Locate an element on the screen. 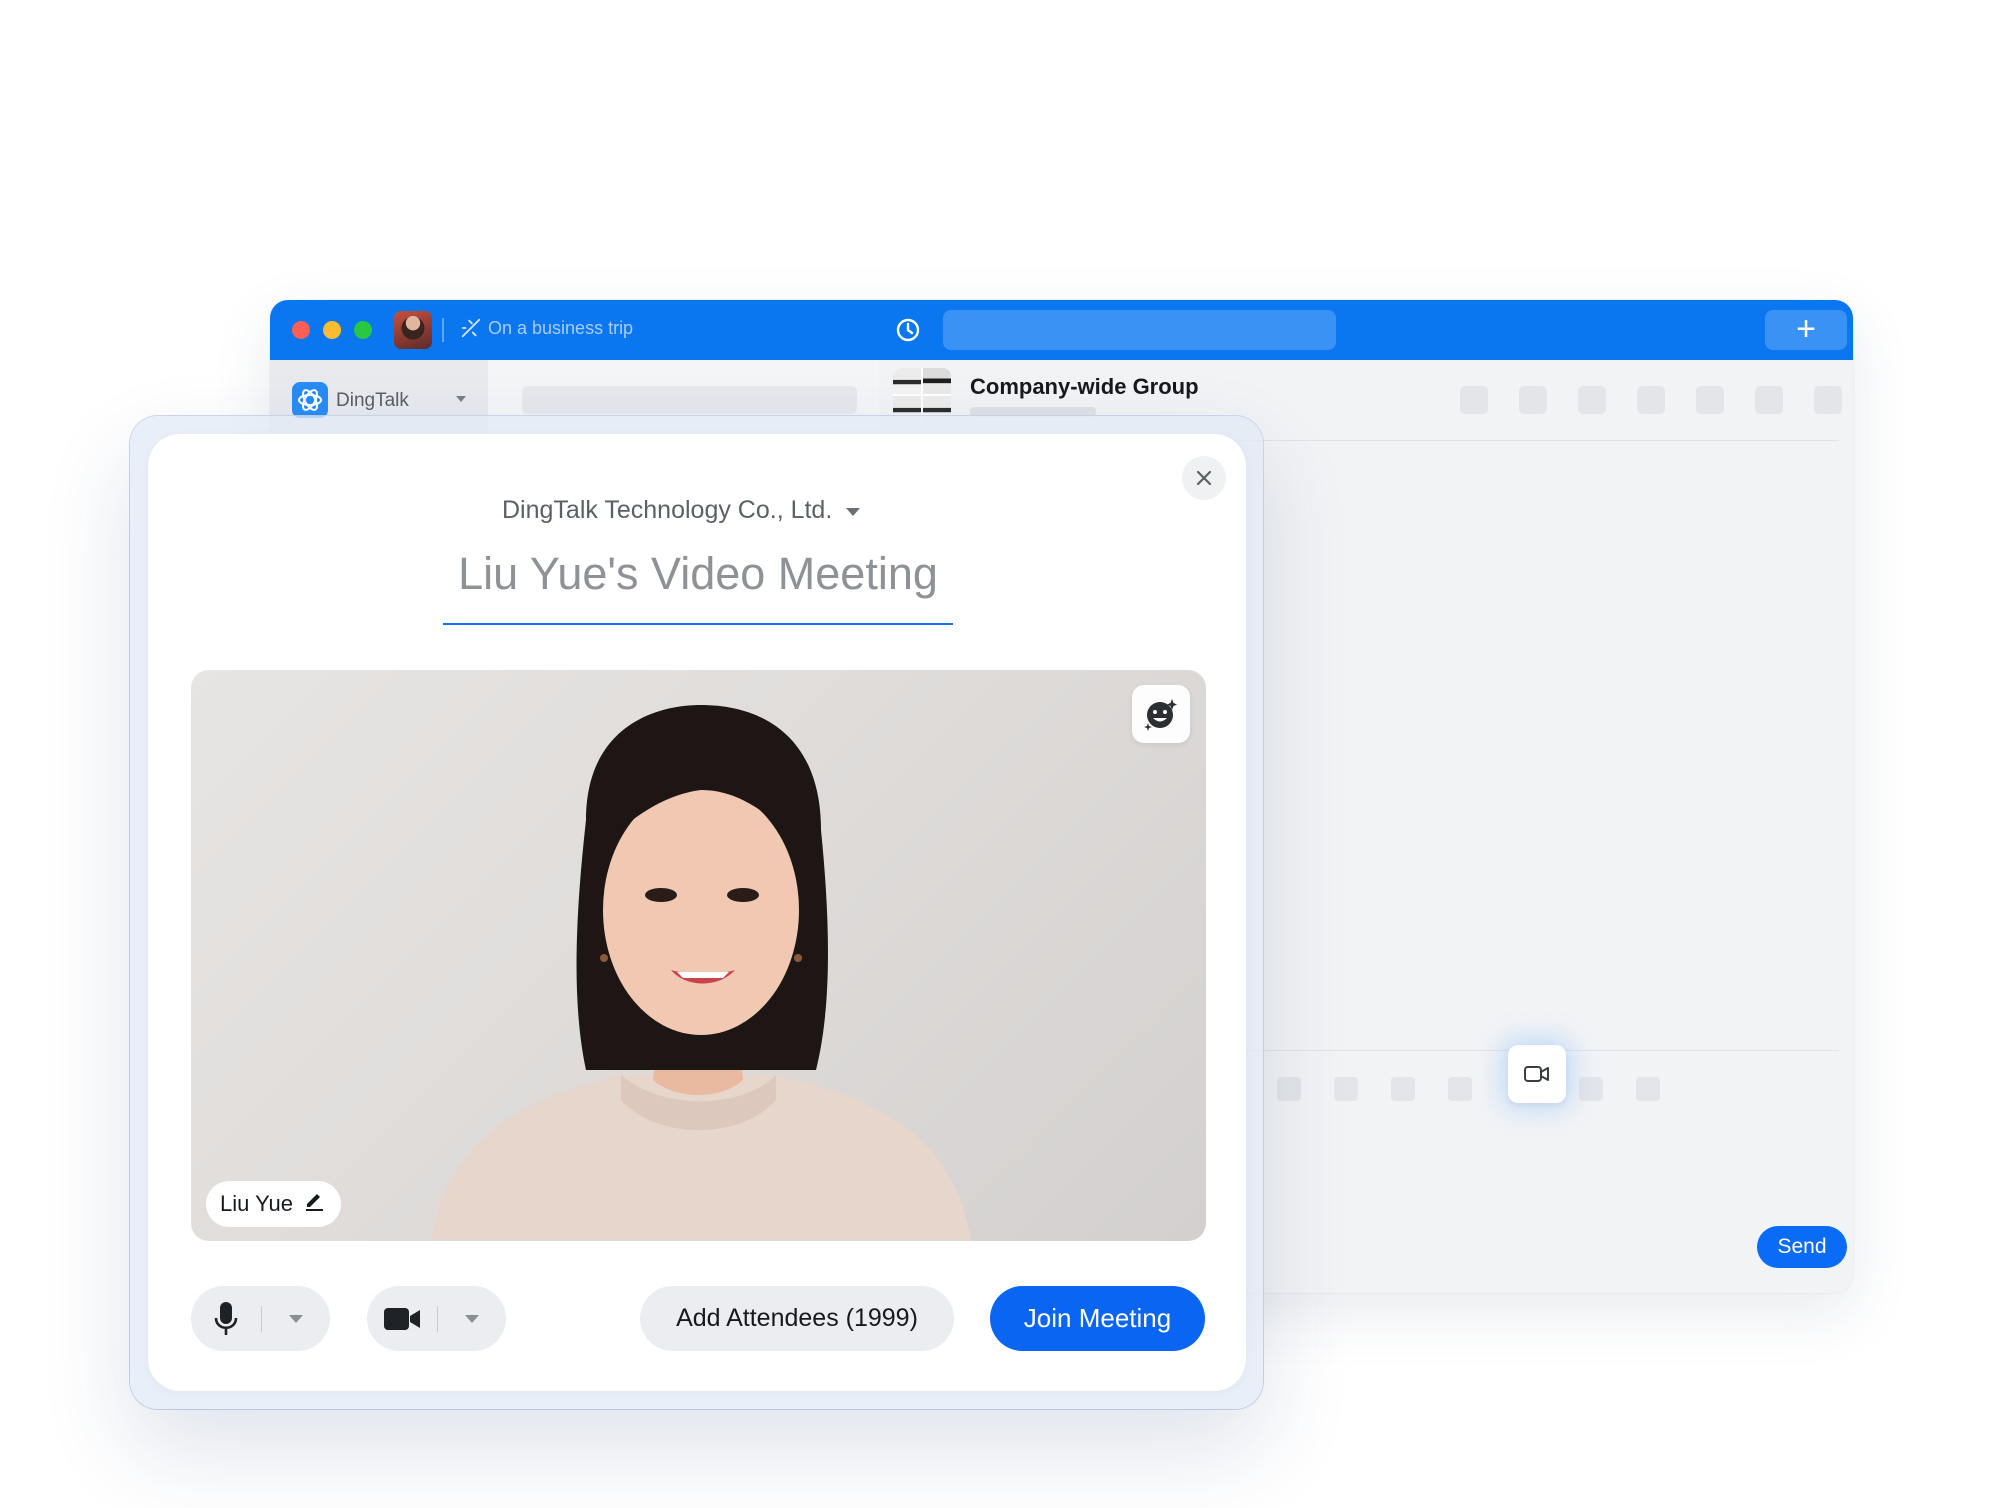 The height and width of the screenshot is (1508, 2000). title-underline is located at coordinates (698, 624).